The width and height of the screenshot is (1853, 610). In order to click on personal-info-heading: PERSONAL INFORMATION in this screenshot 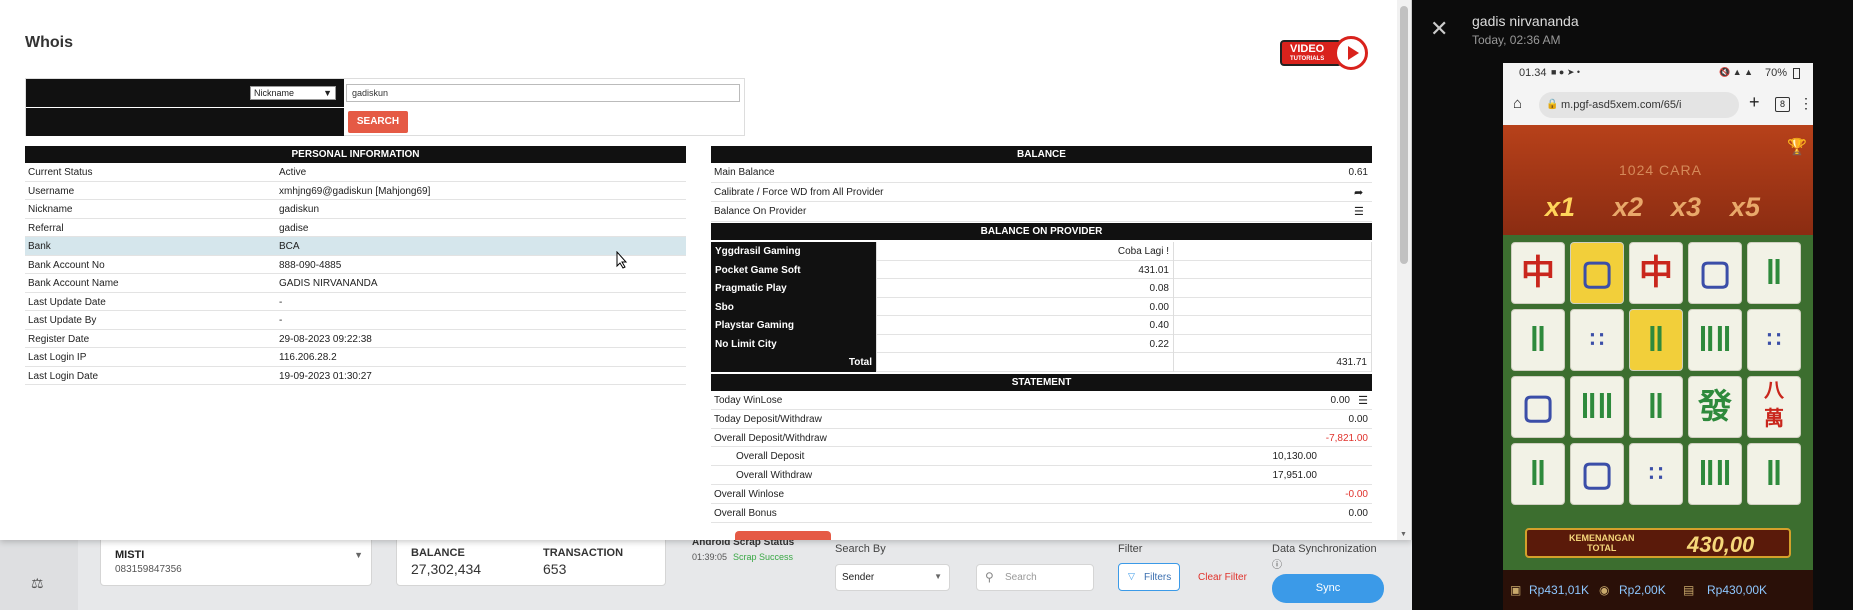, I will do `click(355, 154)`.